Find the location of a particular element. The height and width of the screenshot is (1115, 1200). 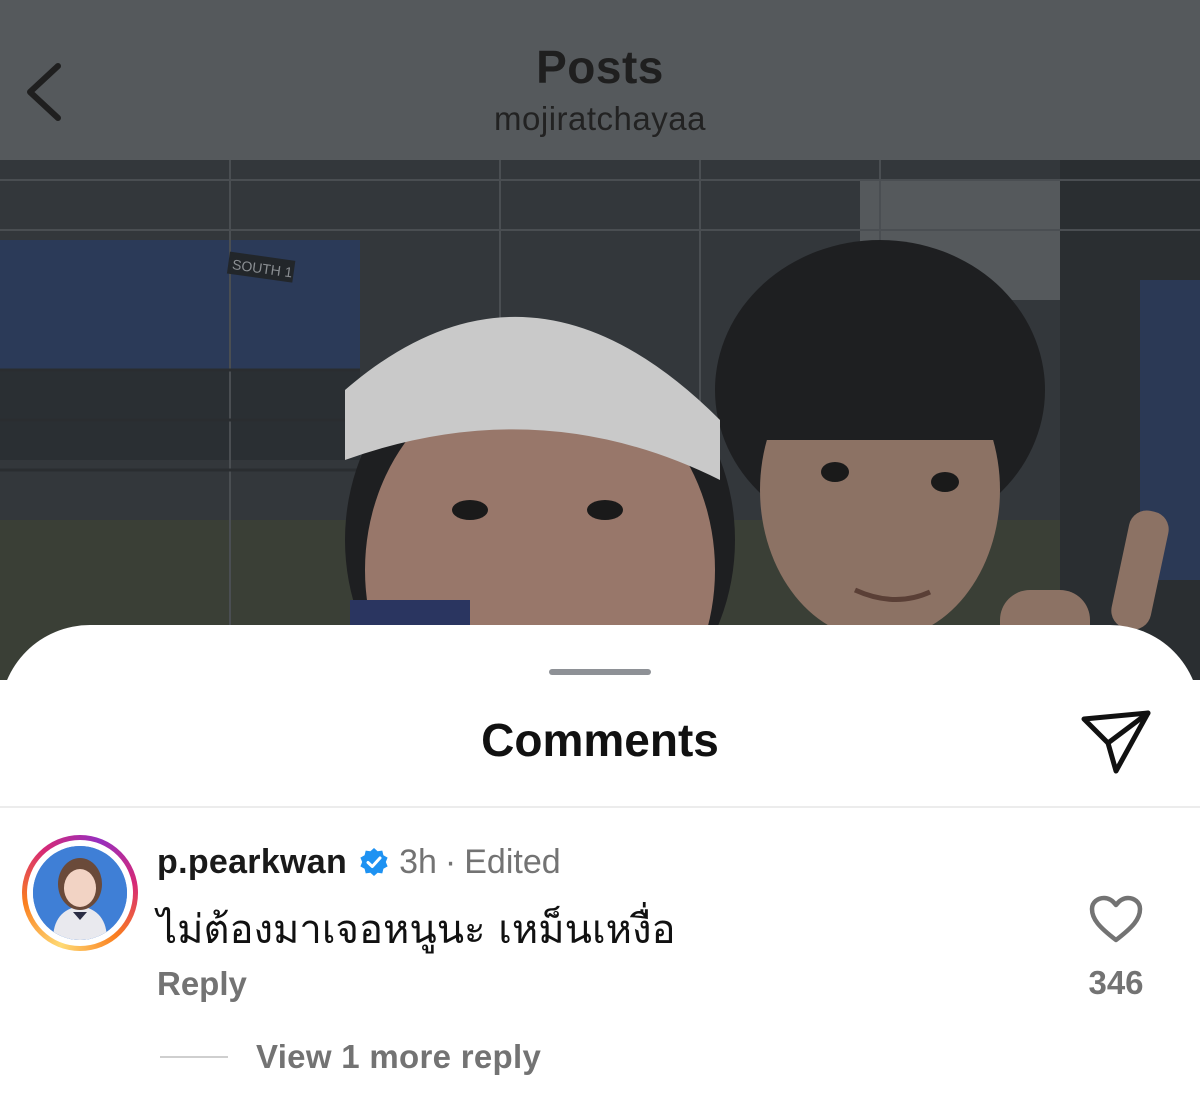

reply-button: Reply is located at coordinates (202, 984).